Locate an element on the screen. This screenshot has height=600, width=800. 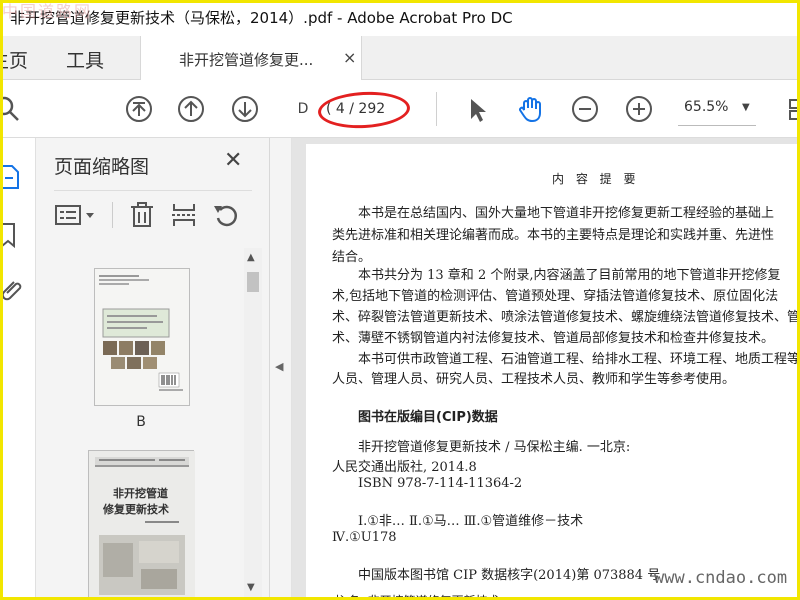
cip-line: 非开挖管道修复更新技术 / 马保松主编. 一北京: is located at coordinates (494, 447).